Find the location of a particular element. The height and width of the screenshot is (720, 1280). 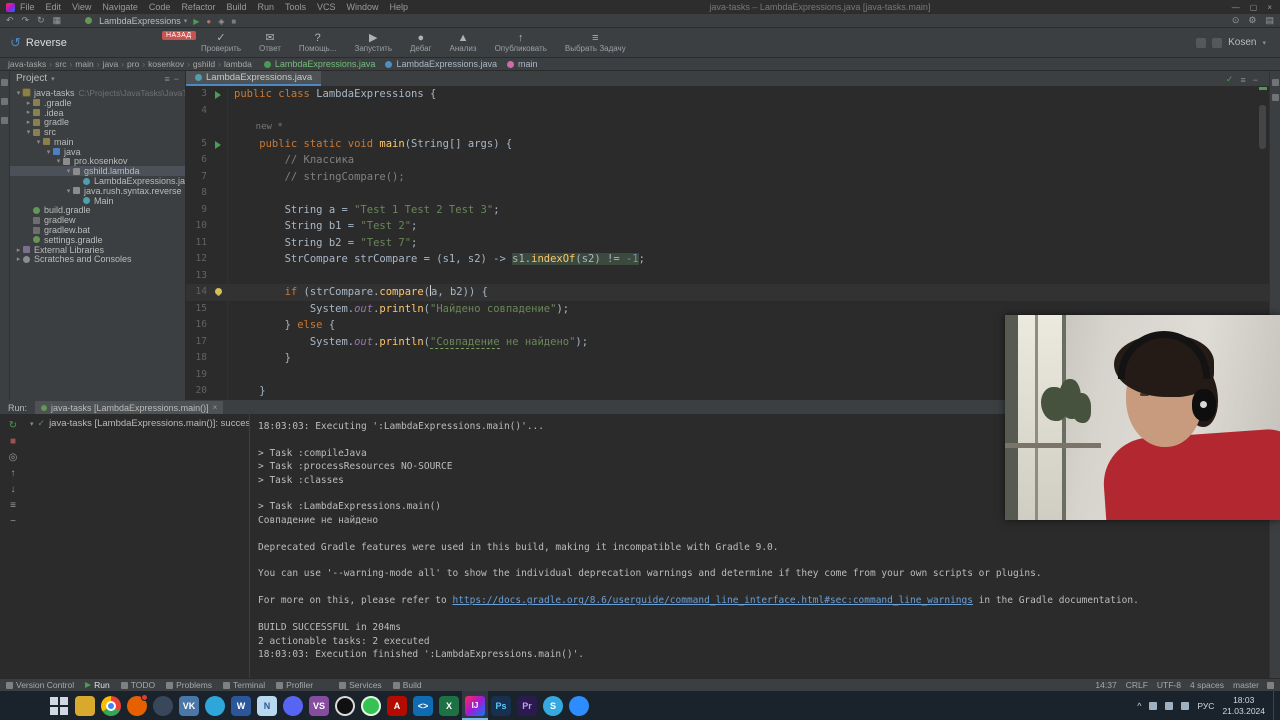

tray-expand-icon: ^ is located at coordinates (1139, 706).